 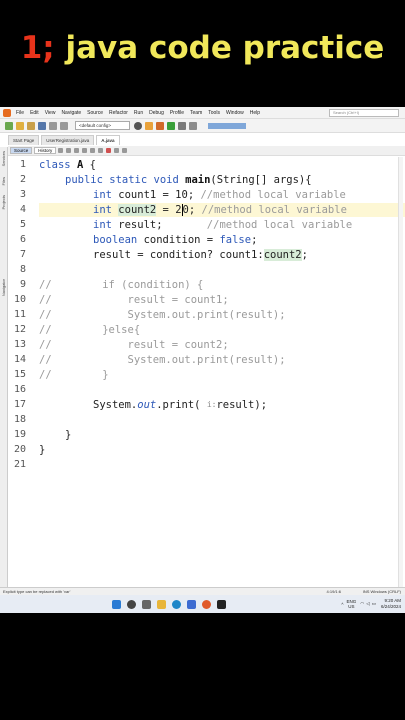 I want to click on clock-time: 9:20 AM, so click(x=392, y=600).